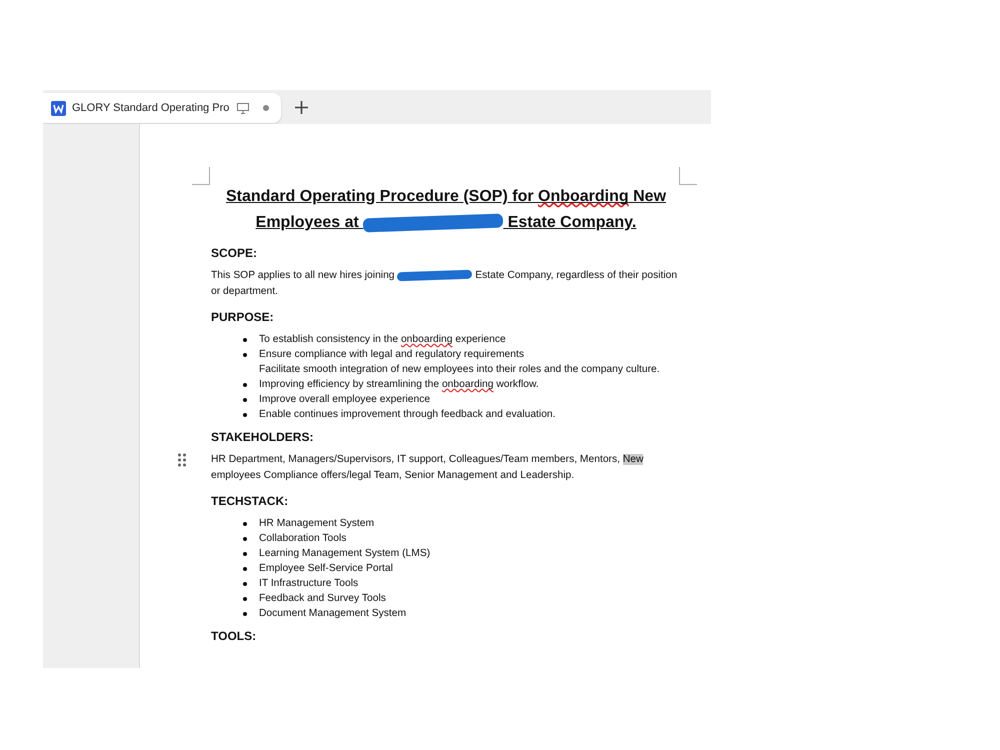 Image resolution: width=1000 pixels, height=750 pixels. I want to click on list-item: To establish consistency in the onboarding experience, so click(382, 339).